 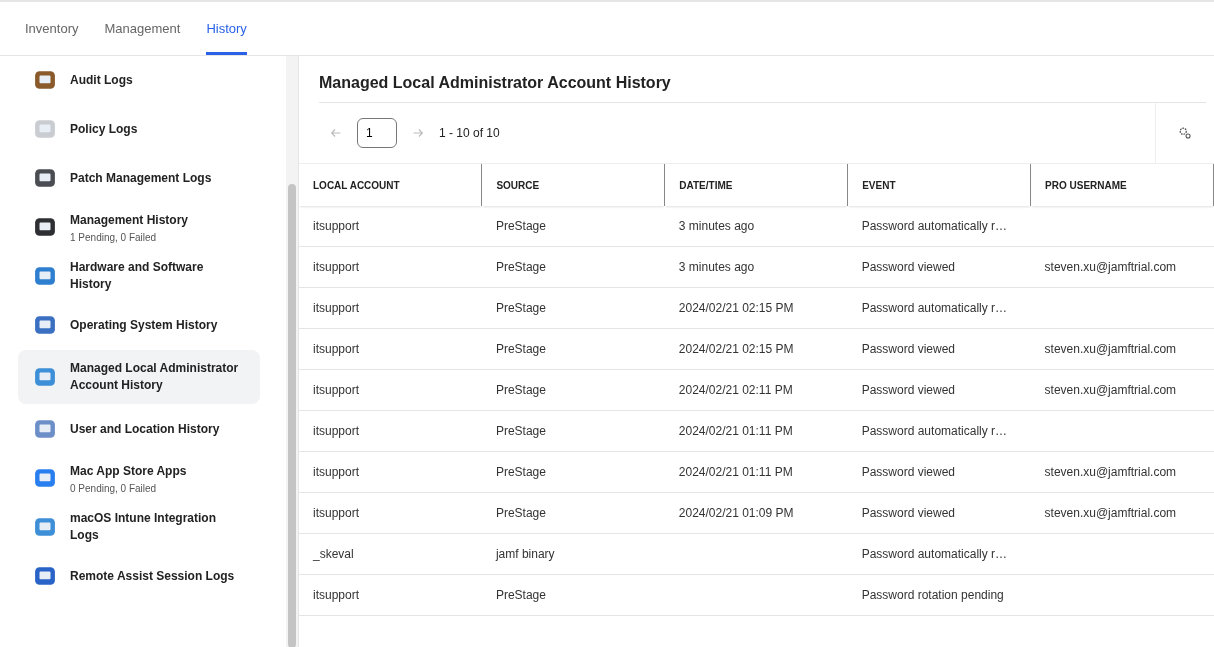 I want to click on item-label: Managed Local Administrator Account History, so click(x=155, y=377).